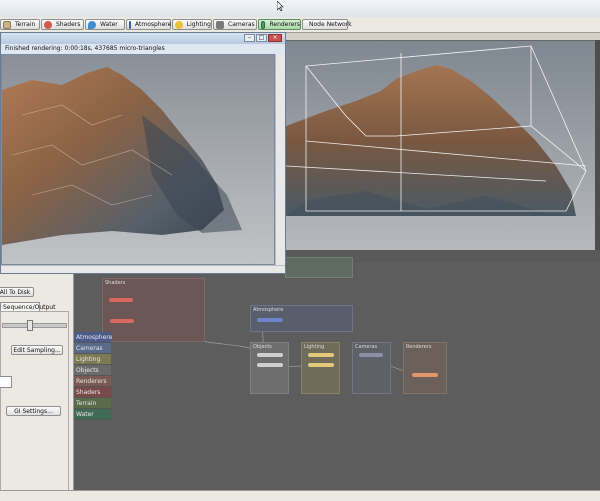 The width and height of the screenshot is (600, 501). Describe the element at coordinates (263, 24) in the screenshot. I see `renderers-icon` at that location.